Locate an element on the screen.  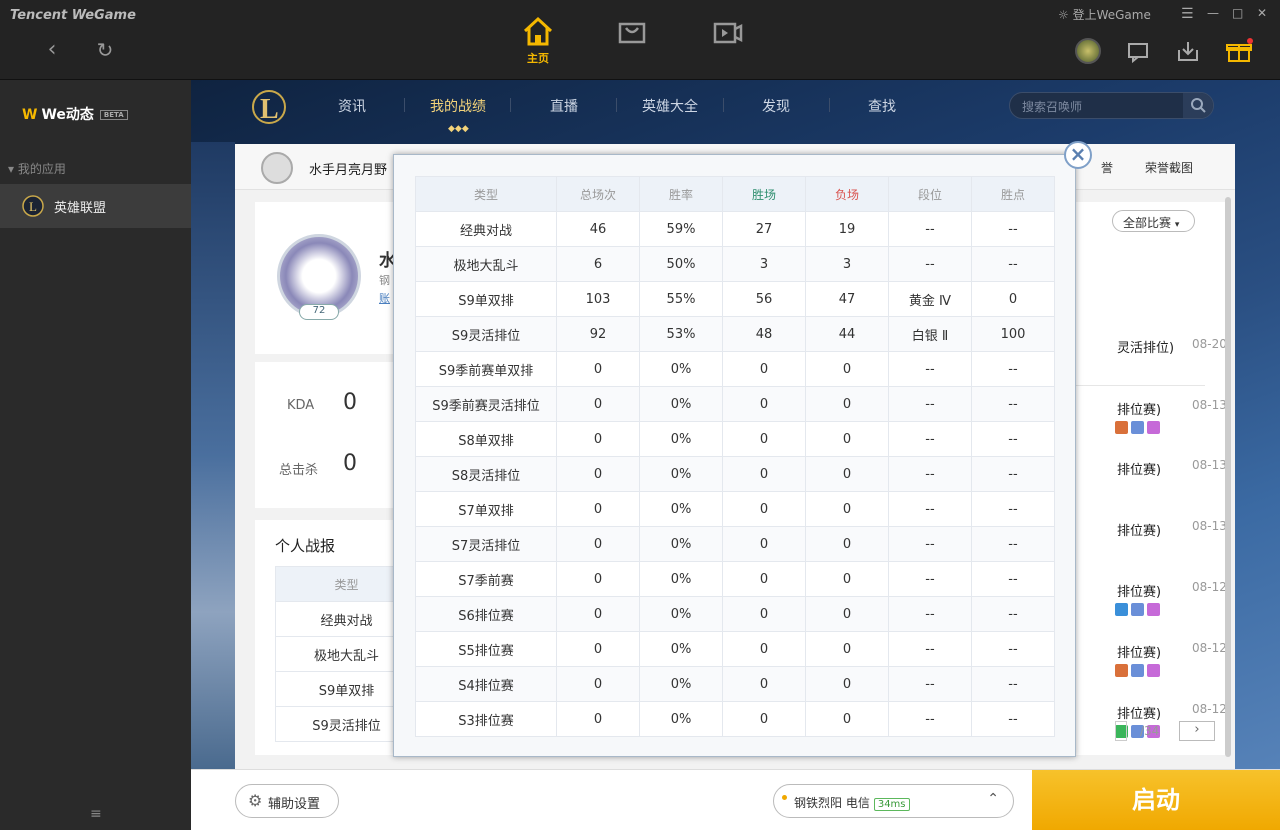
assist-settings-button: ⚙ 辅助设置 is located at coordinates (287, 801).